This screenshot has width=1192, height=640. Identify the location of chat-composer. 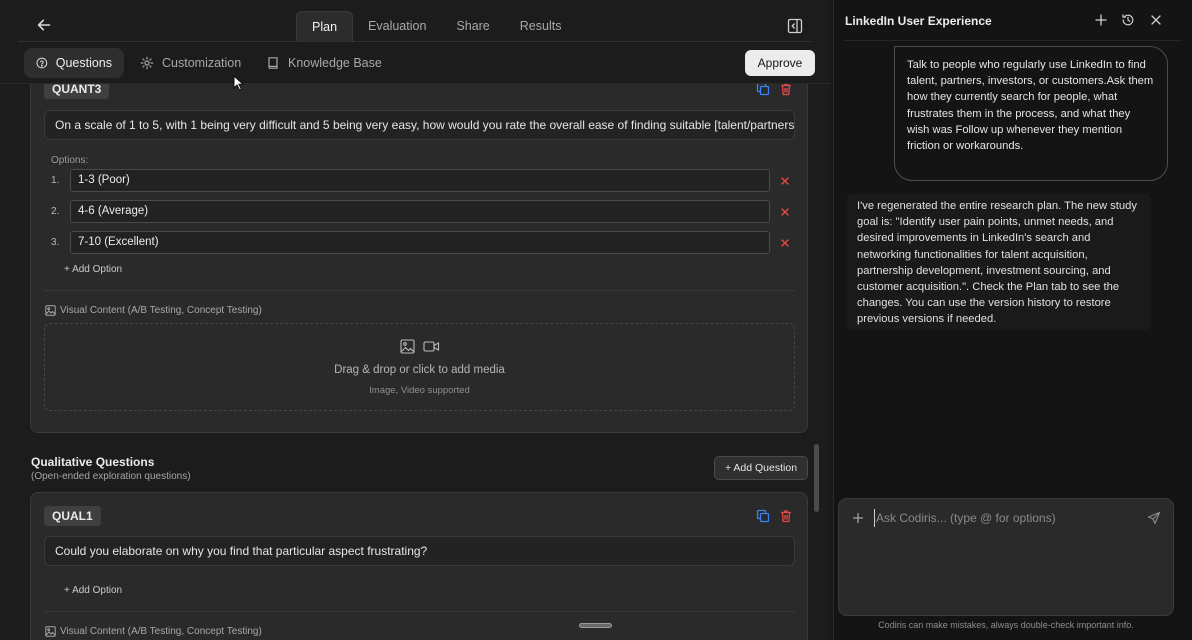
(1006, 557).